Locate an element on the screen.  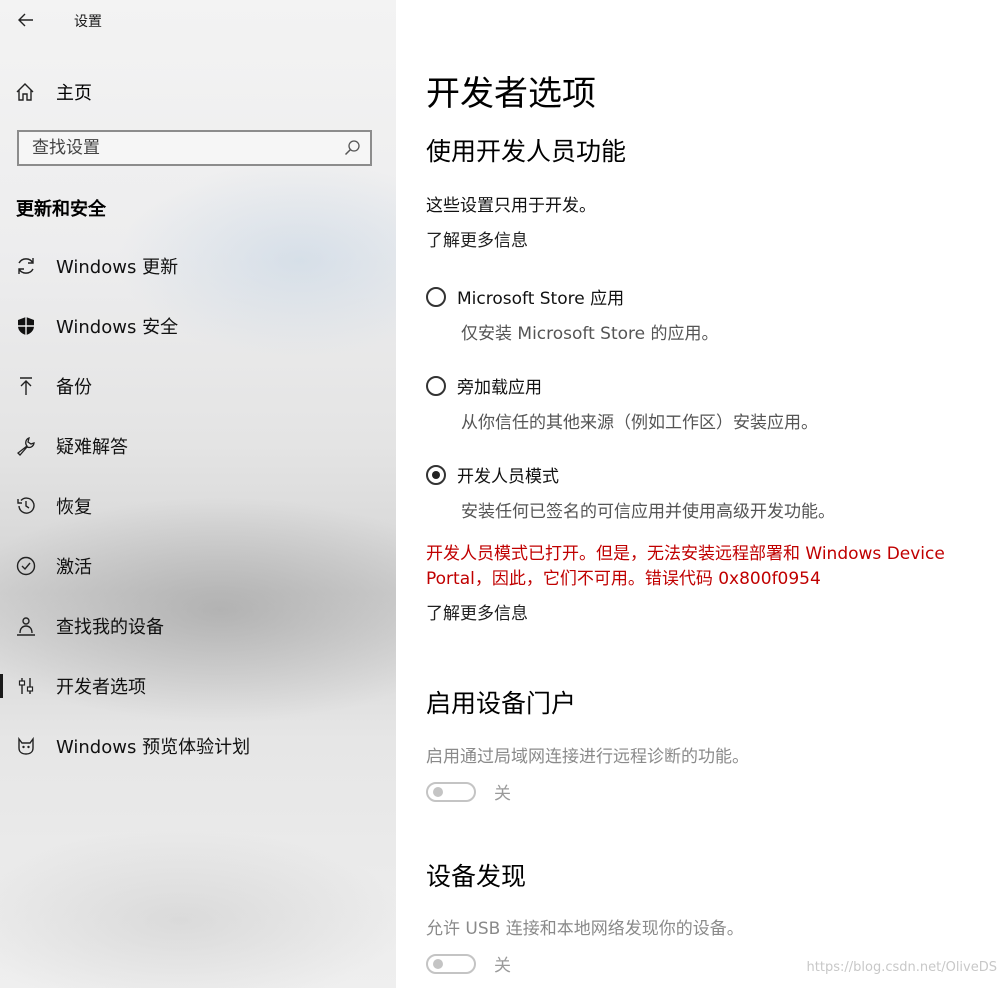
back-arrow-icon is located at coordinates (25, 20).